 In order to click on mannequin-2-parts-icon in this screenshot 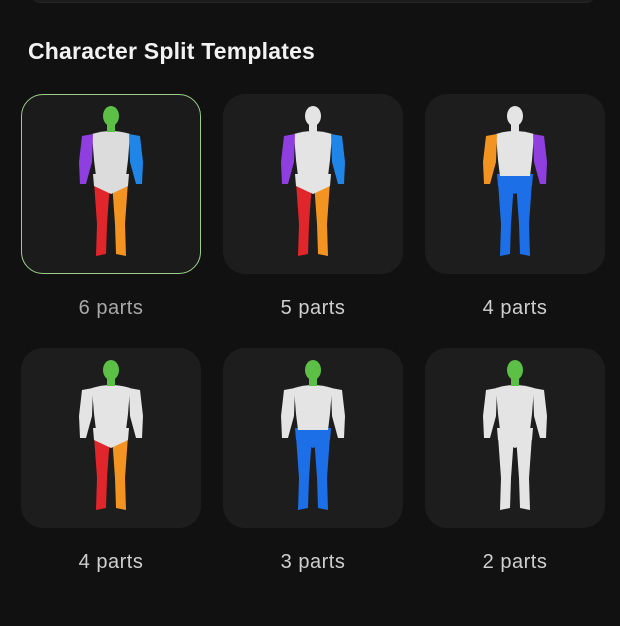, I will do `click(515, 435)`.